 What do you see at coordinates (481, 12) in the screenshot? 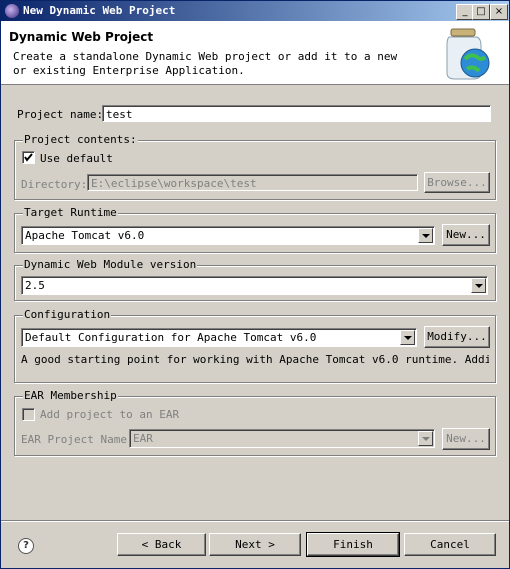
I see `maximize-button: □` at bounding box center [481, 12].